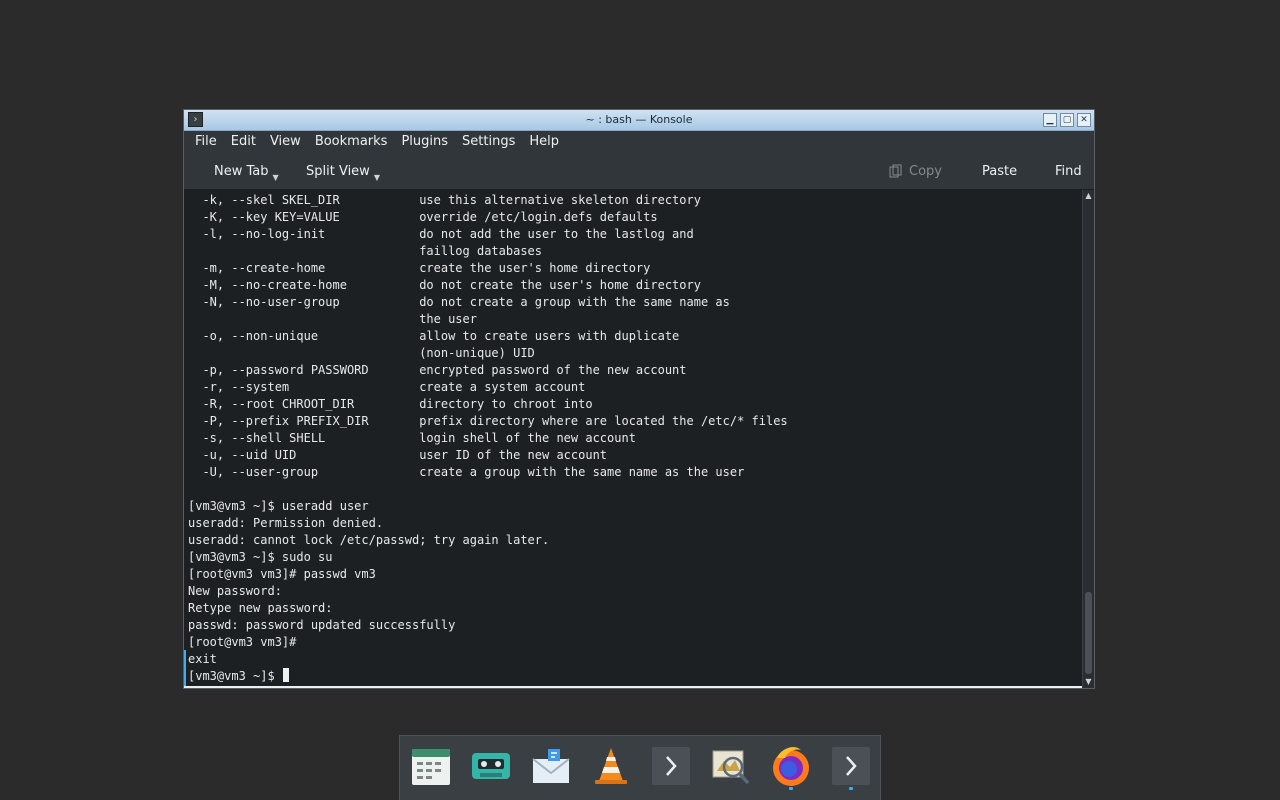 The height and width of the screenshot is (800, 1280). Describe the element at coordinates (1042, 171) in the screenshot. I see `find-icon` at that location.